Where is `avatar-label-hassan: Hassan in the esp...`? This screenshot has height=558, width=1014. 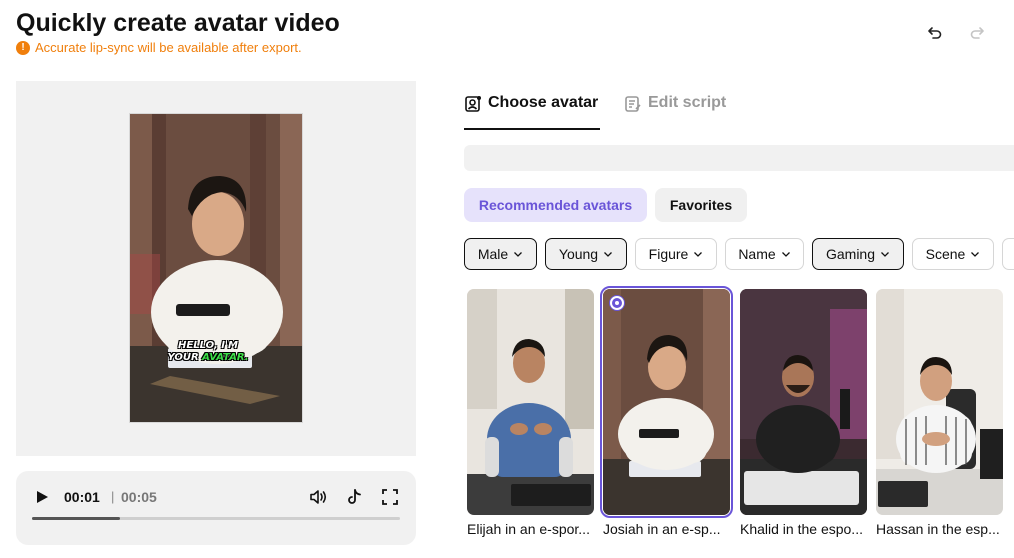 avatar-label-hassan: Hassan in the esp... is located at coordinates (941, 529).